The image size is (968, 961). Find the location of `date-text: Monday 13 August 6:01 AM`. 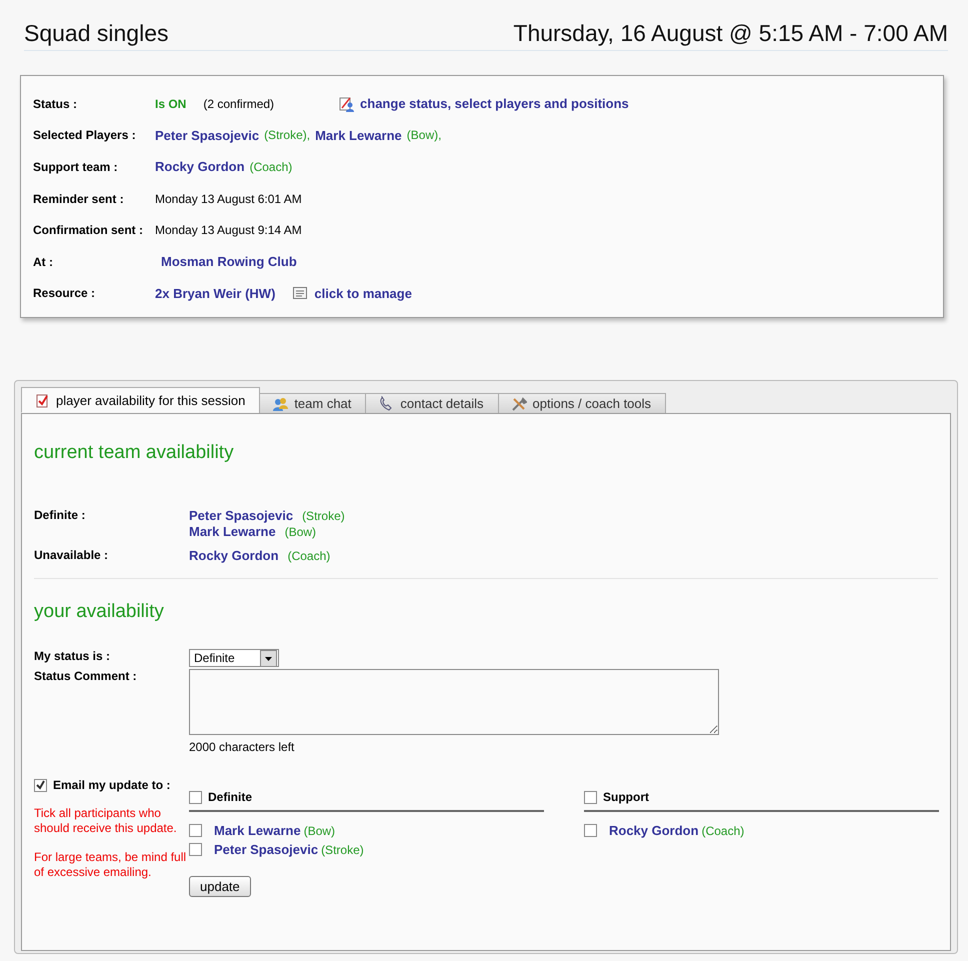

date-text: Monday 13 August 6:01 AM is located at coordinates (228, 199).